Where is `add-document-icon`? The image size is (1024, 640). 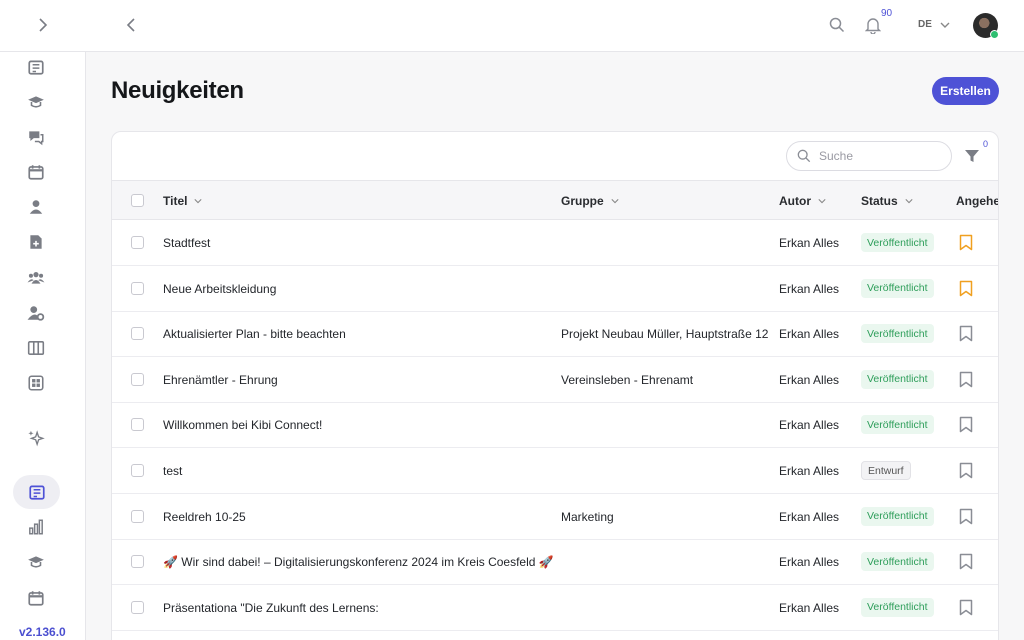
add-document-icon is located at coordinates (36, 242).